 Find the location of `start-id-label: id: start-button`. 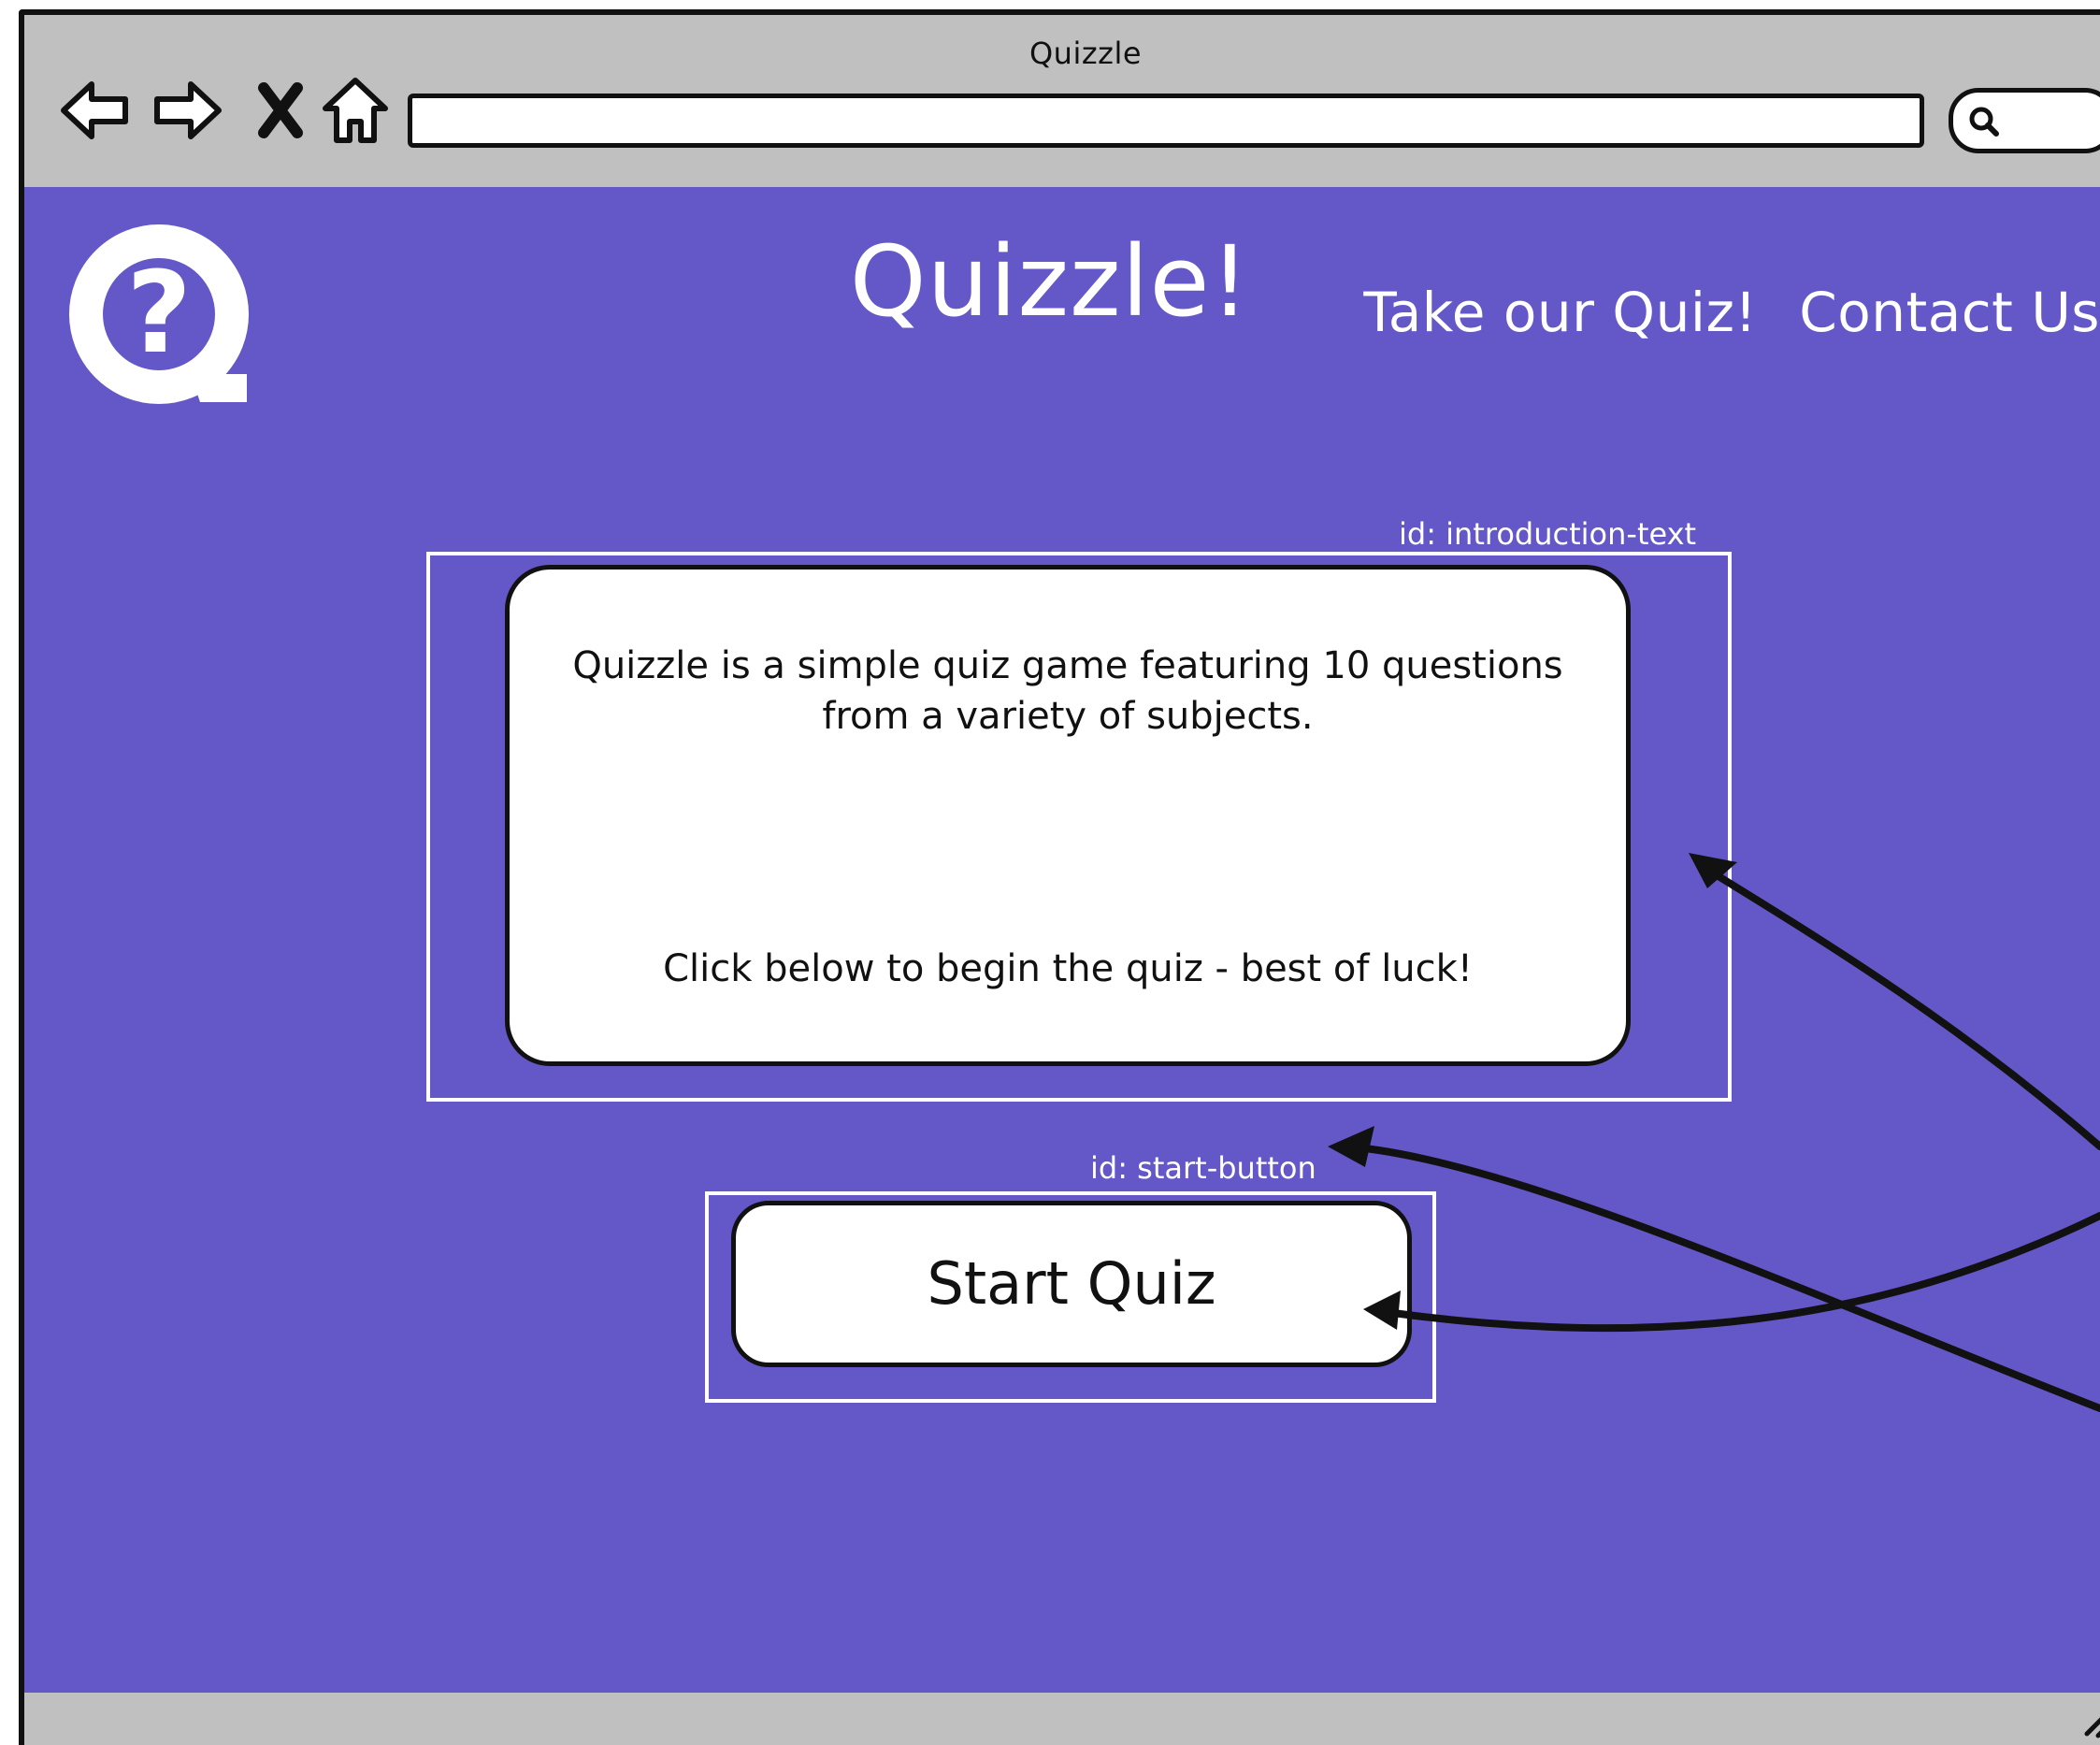

start-id-label: id: start-button is located at coordinates (1203, 1168).